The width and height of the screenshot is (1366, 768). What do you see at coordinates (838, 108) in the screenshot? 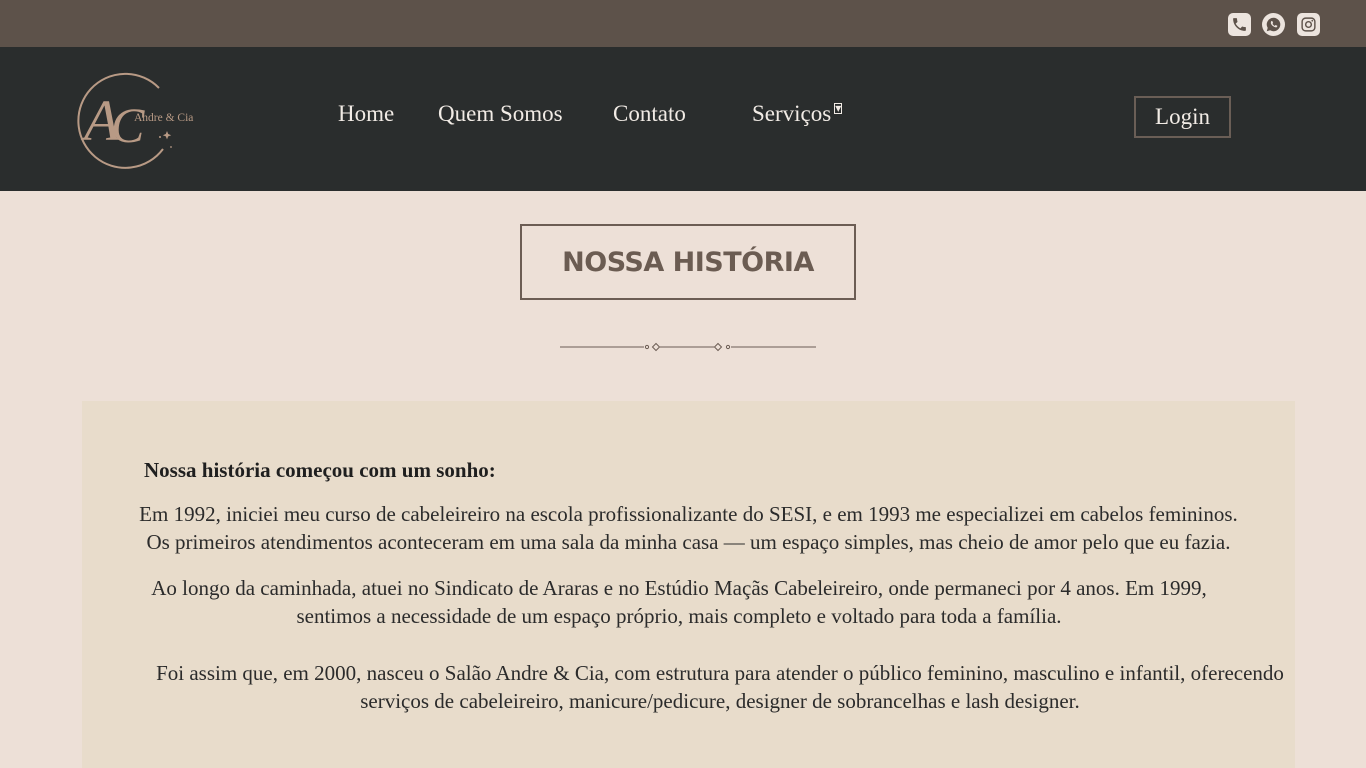
I see `chevron-down-icon: ▾` at bounding box center [838, 108].